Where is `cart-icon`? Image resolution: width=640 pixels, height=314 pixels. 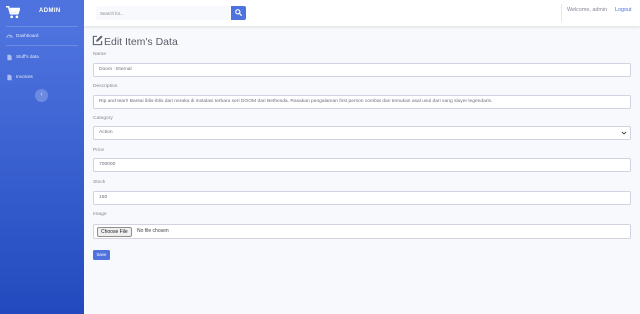
cart-icon is located at coordinates (13, 12).